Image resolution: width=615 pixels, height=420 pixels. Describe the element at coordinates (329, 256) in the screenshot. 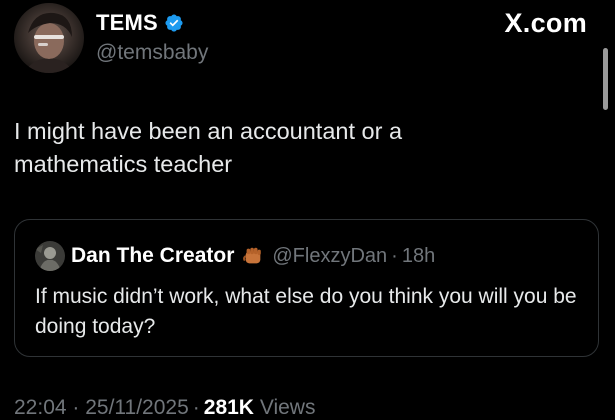

I see `quoted-author-handle: @FlexzyDan` at that location.